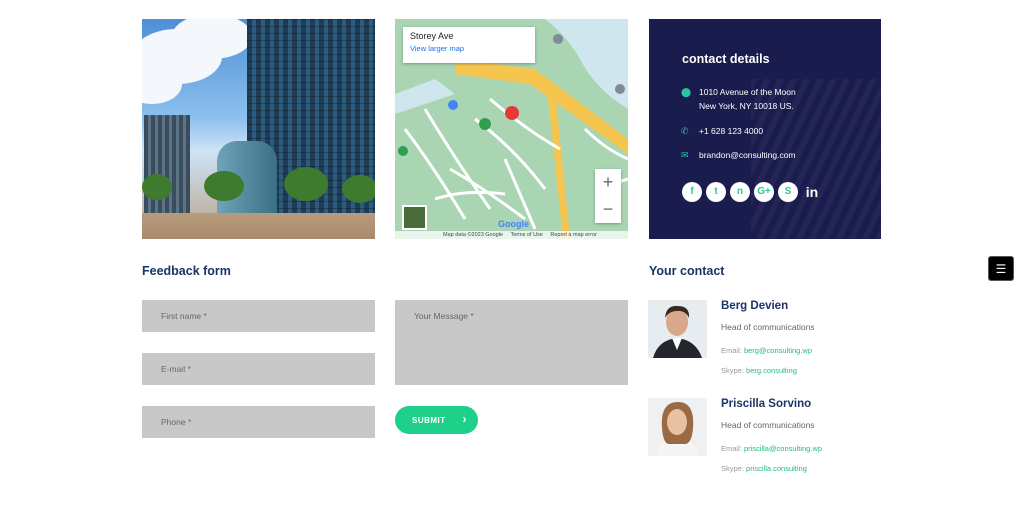 This screenshot has height=513, width=1024. I want to click on map-terms-link: Terms of Use, so click(526, 235).